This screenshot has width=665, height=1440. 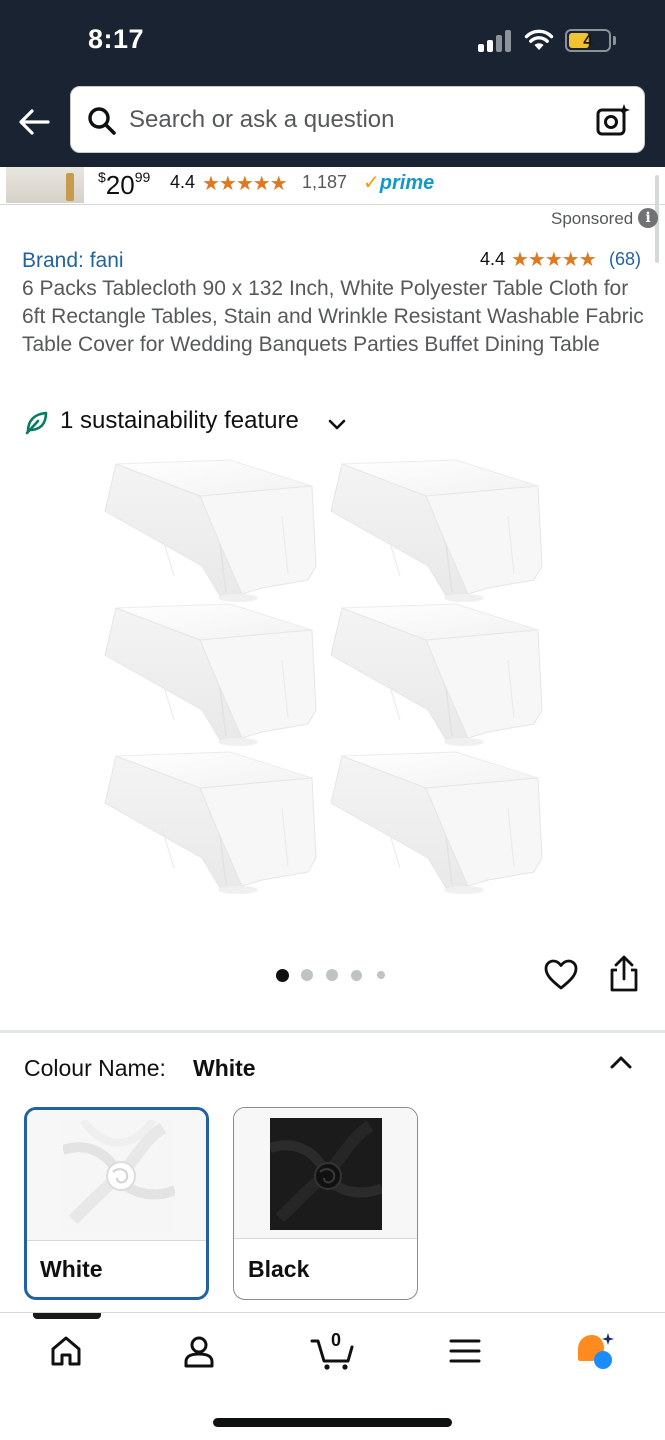 I want to click on search-icon, so click(x=102, y=121).